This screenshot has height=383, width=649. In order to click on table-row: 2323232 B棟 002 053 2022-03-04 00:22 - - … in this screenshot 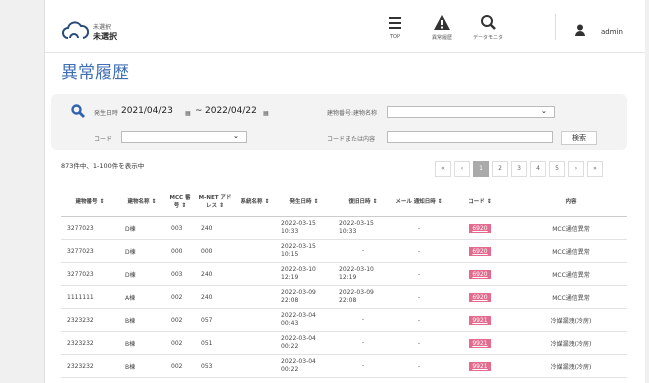, I will do `click(344, 366)`.